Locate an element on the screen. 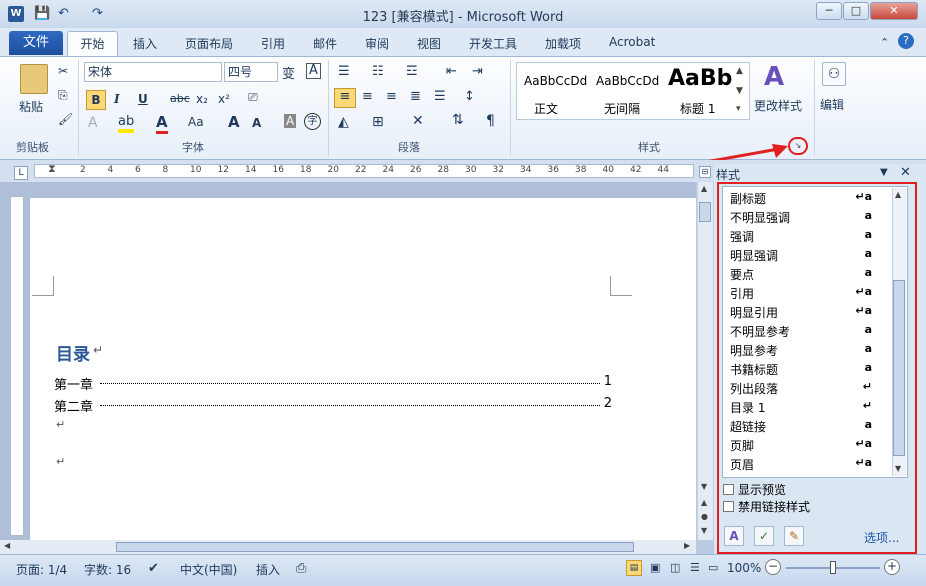 The height and width of the screenshot is (586, 926). distributed-icon: ☰ is located at coordinates (440, 96).